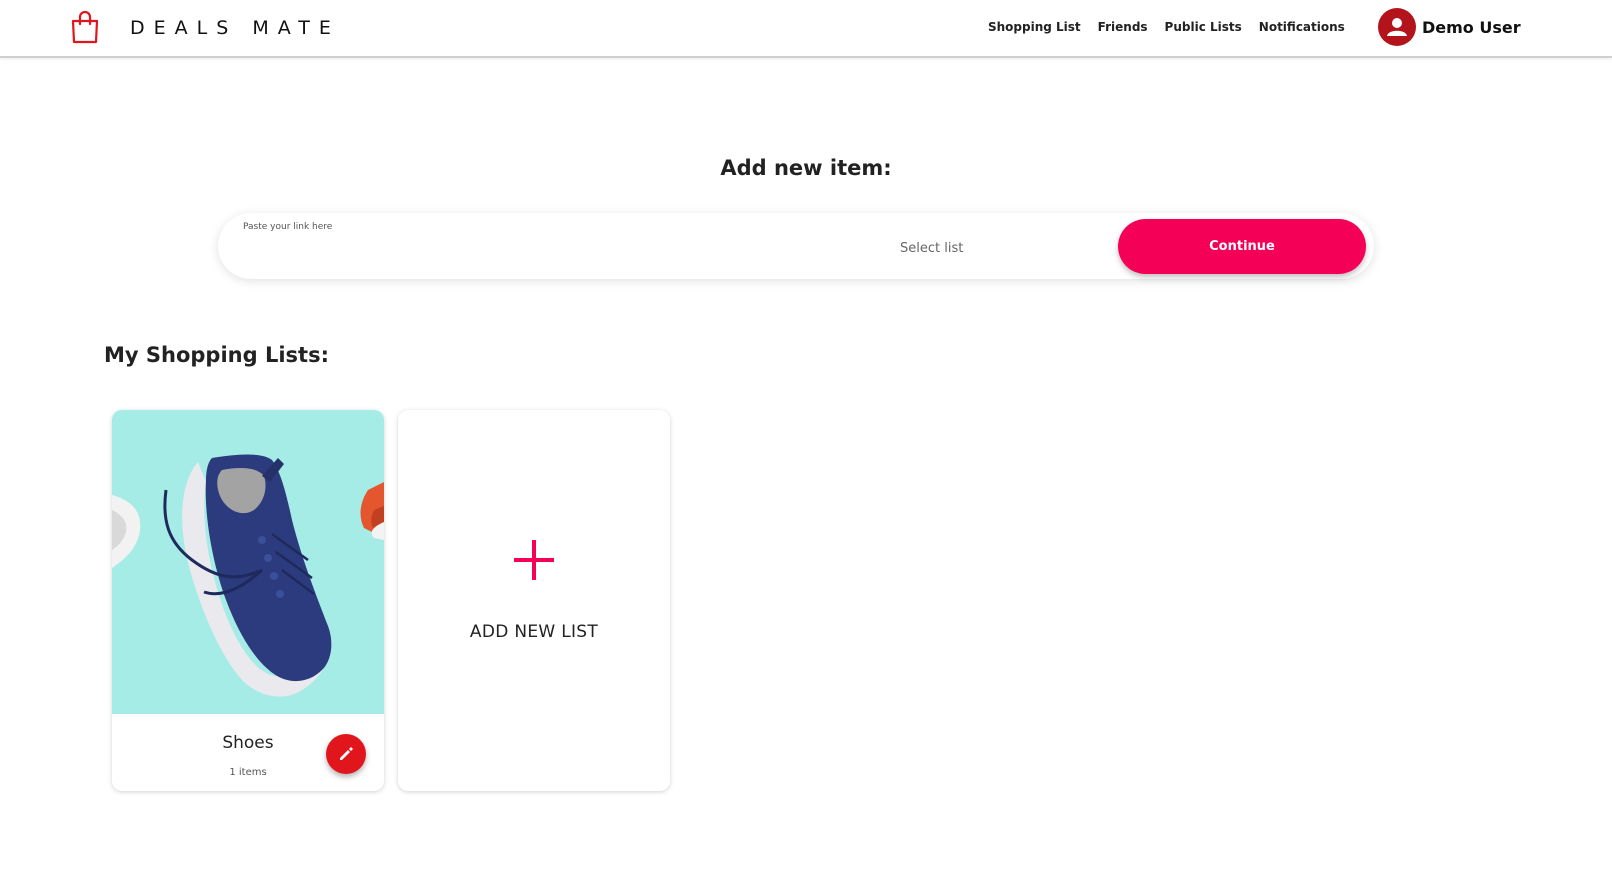  I want to click on nav-shopping-list: Shopping List, so click(1034, 27).